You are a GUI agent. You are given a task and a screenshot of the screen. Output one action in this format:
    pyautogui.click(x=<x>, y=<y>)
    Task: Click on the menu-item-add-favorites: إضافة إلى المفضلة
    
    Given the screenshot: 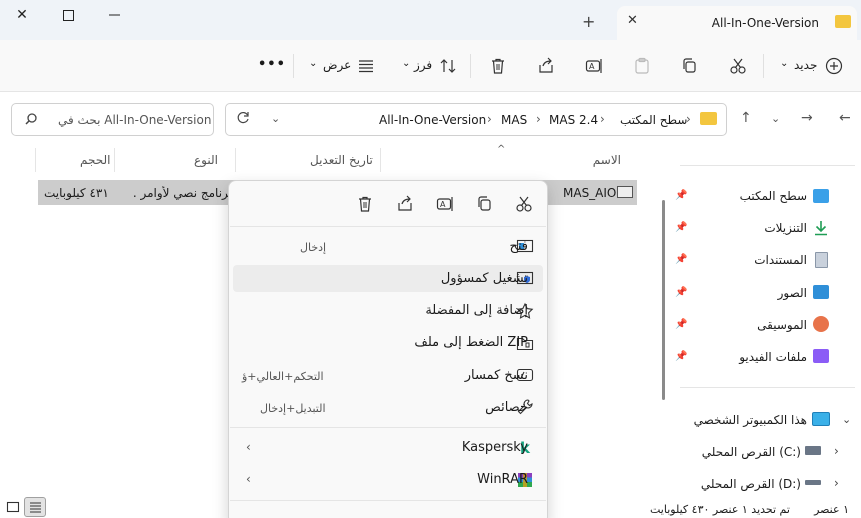 What is the action you would take?
    pyautogui.click(x=476, y=310)
    